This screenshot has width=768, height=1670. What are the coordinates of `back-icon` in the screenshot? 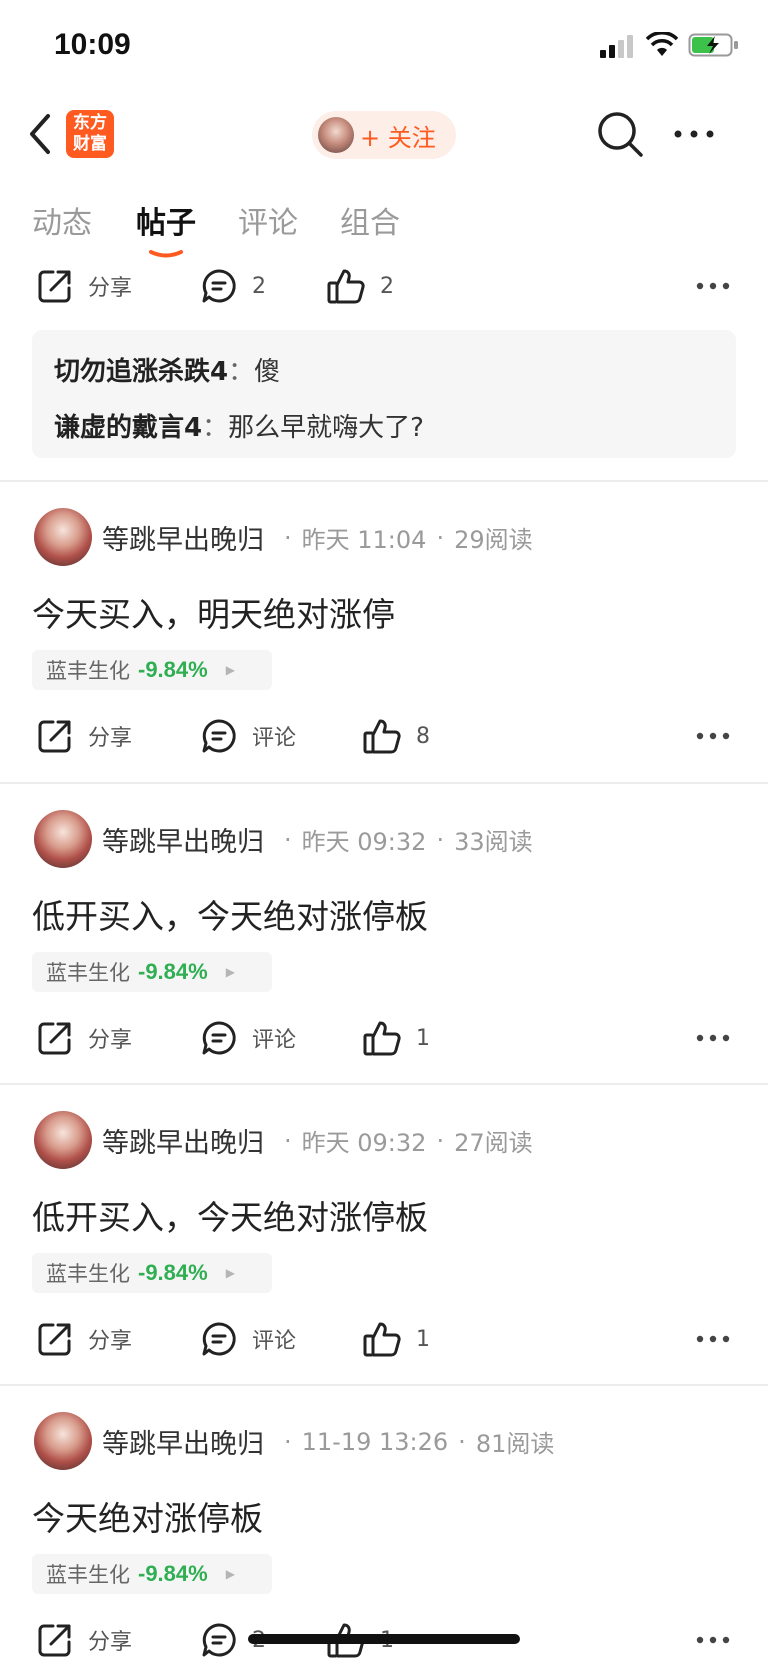 It's located at (40, 136).